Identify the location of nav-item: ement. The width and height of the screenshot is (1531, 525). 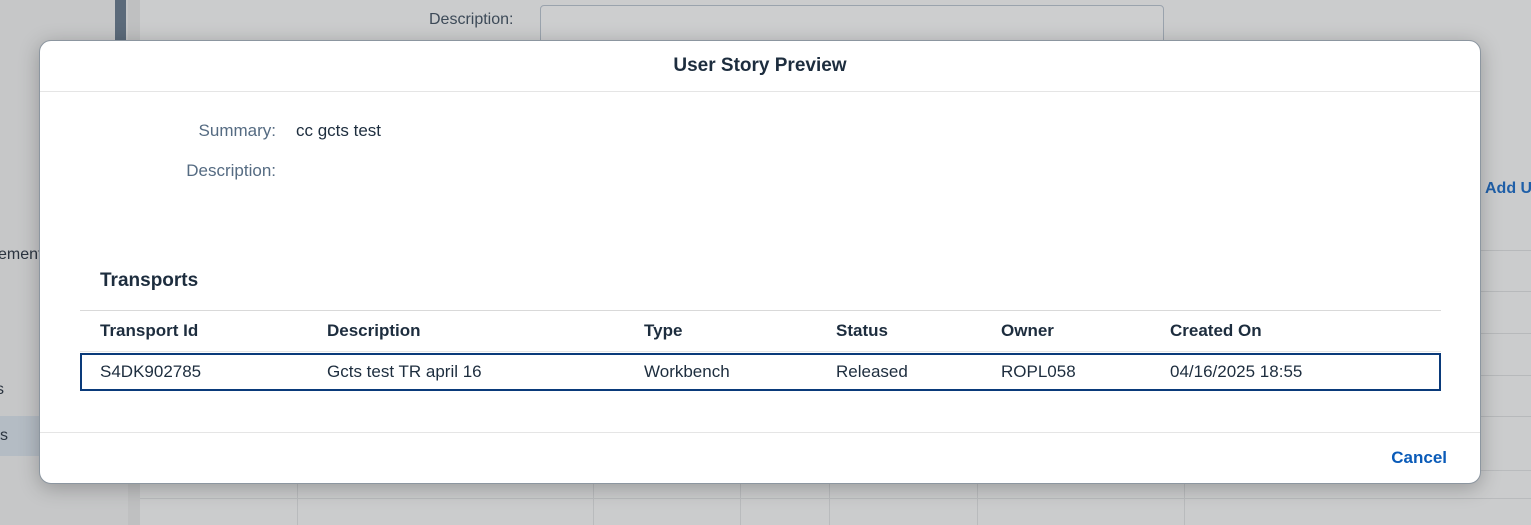
(21, 254).